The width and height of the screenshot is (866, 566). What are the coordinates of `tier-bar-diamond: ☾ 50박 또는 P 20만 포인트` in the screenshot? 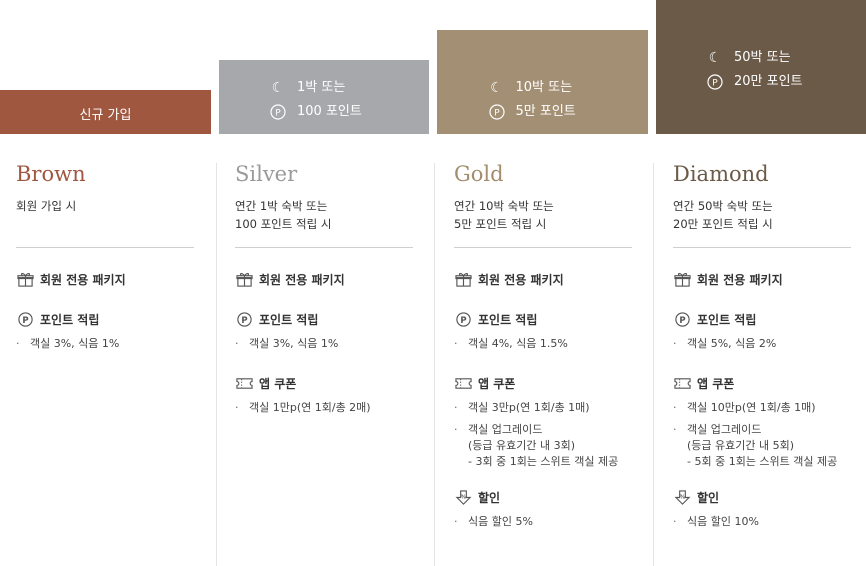 It's located at (761, 67).